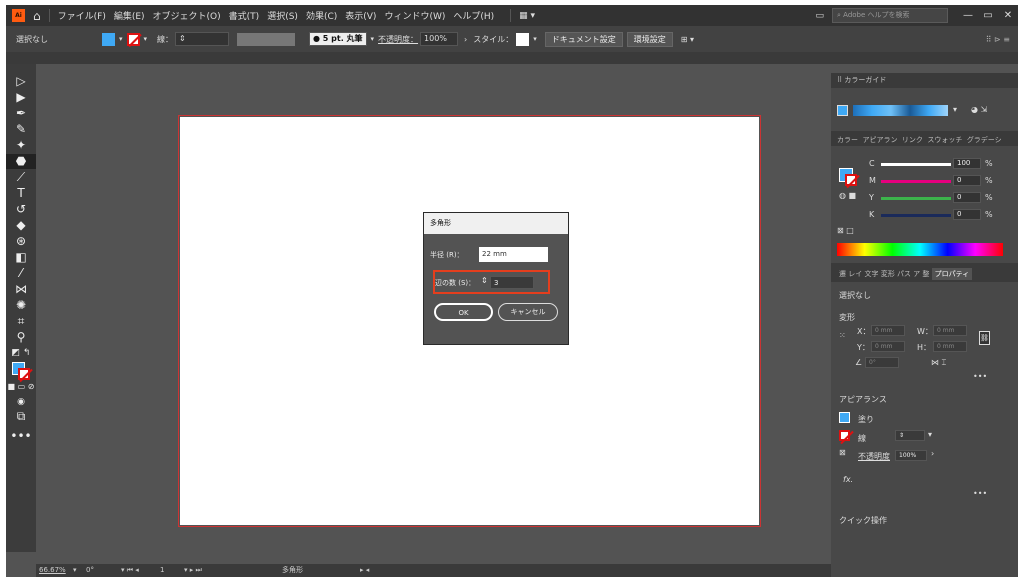 The height and width of the screenshot is (583, 1024). Describe the element at coordinates (888, 274) in the screenshot. I see `tab-transform: 変形` at that location.